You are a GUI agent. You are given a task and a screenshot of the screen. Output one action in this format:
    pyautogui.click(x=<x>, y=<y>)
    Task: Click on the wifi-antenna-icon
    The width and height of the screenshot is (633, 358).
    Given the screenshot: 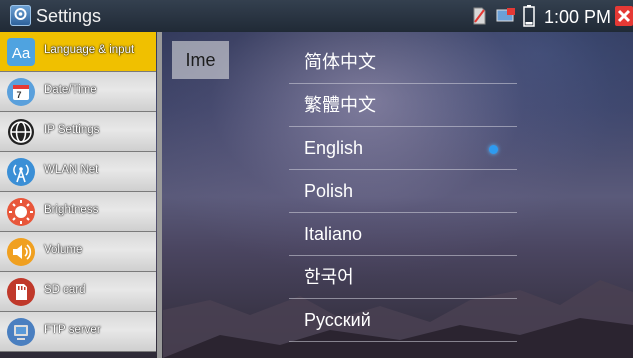 What is the action you would take?
    pyautogui.click(x=21, y=172)
    